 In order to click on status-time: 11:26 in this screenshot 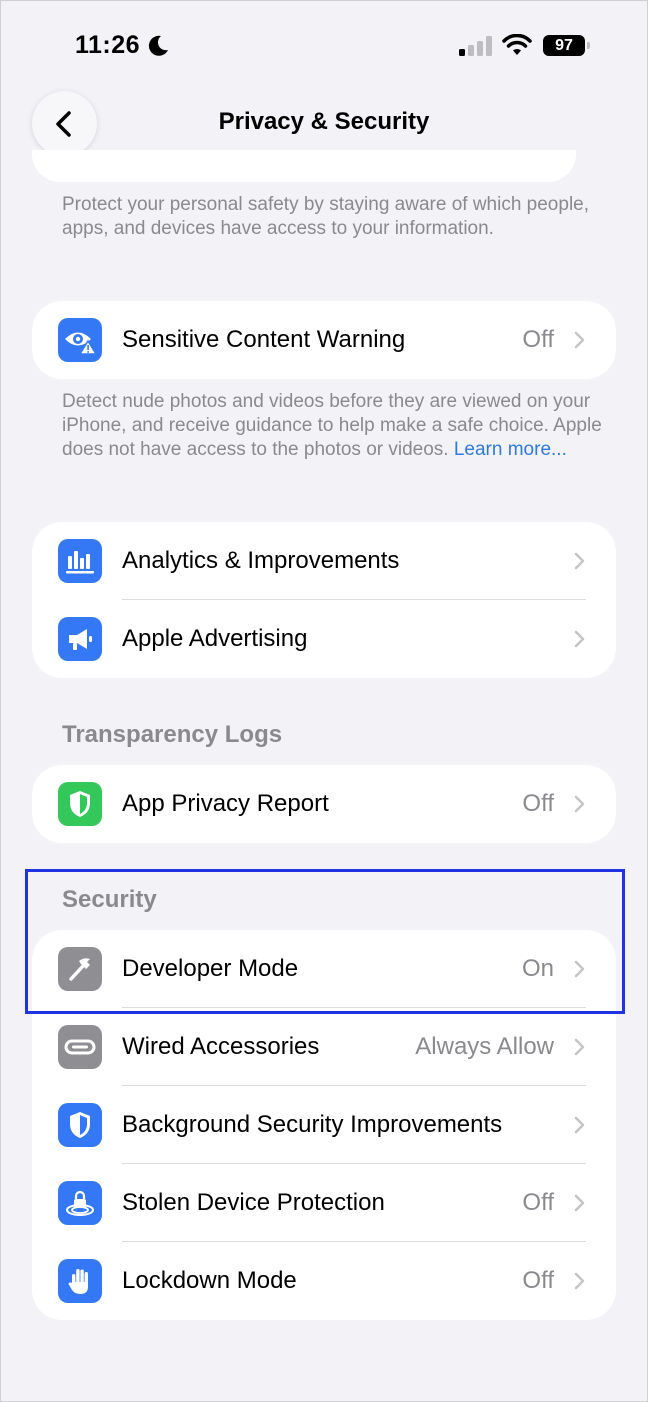, I will do `click(108, 45)`.